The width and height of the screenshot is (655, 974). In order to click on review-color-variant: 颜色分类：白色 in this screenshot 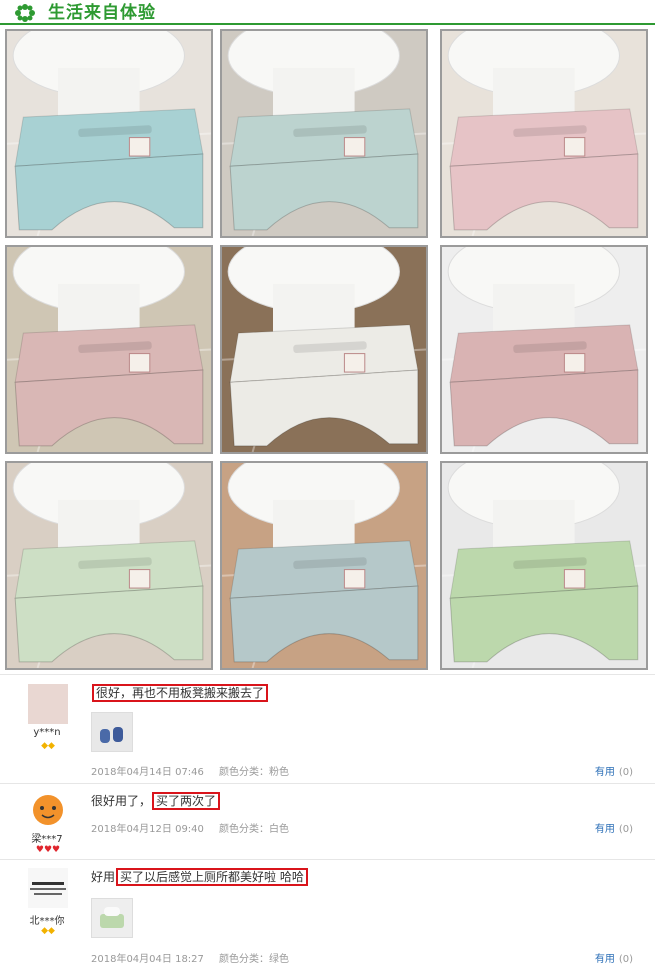, I will do `click(254, 829)`.